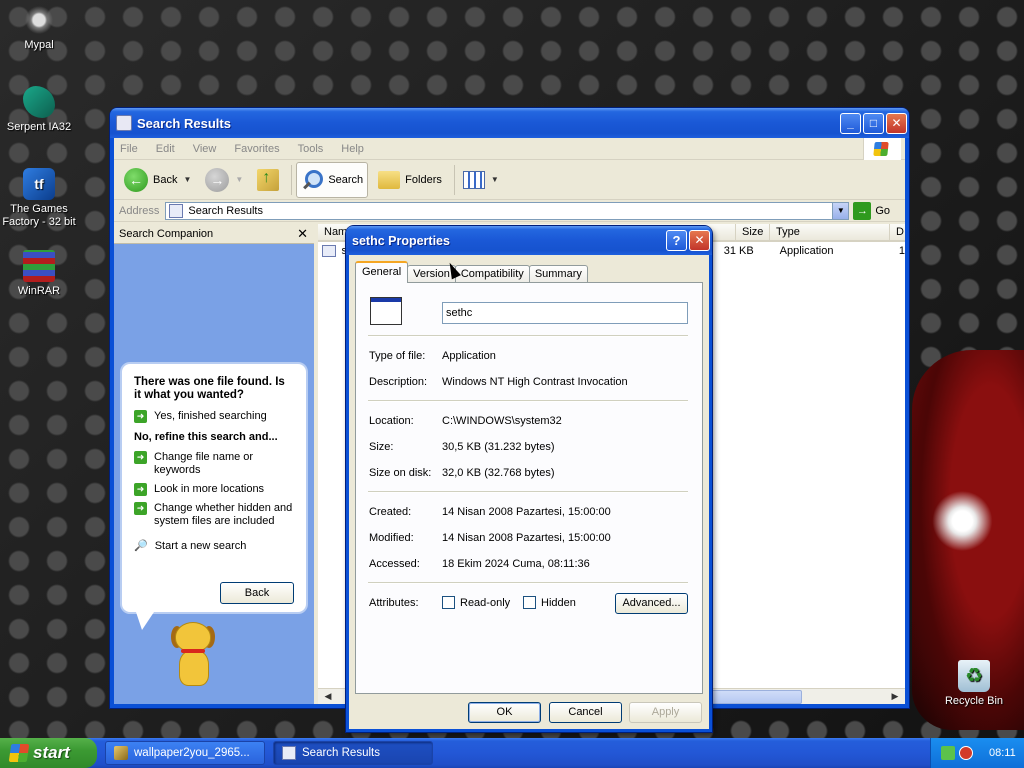  I want to click on tab-compatibility: Compatibility, so click(492, 274).